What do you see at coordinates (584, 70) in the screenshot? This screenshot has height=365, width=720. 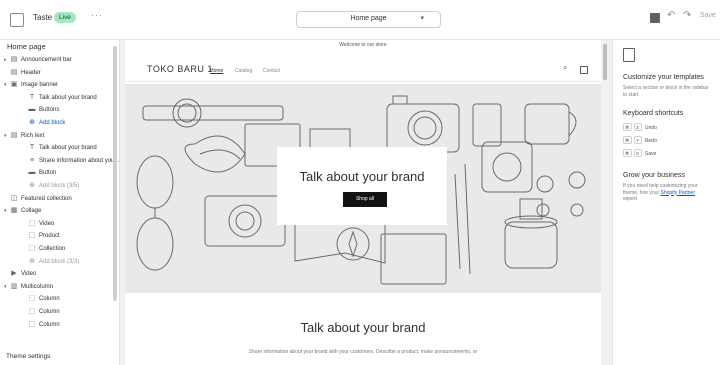 I see `cart-icon` at bounding box center [584, 70].